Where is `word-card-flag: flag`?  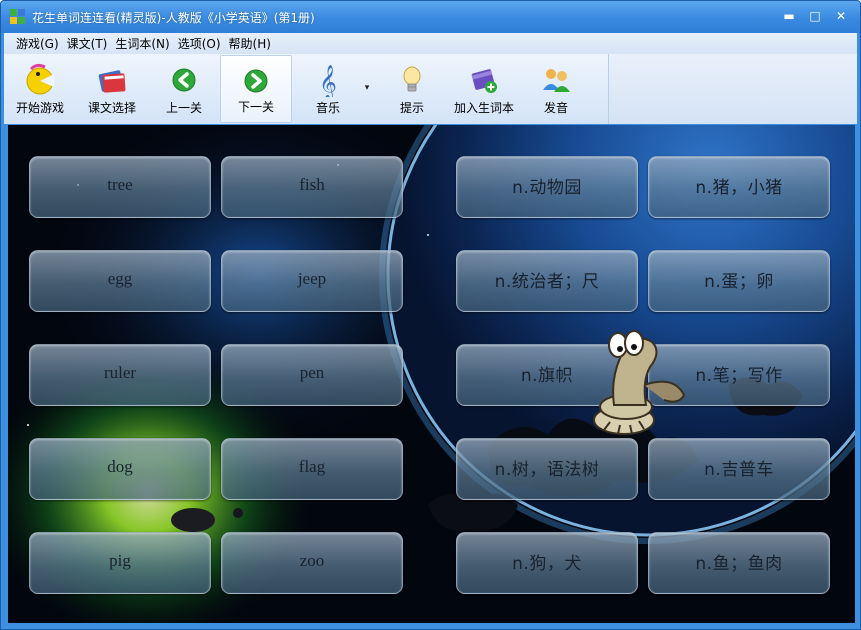 word-card-flag: flag is located at coordinates (312, 469).